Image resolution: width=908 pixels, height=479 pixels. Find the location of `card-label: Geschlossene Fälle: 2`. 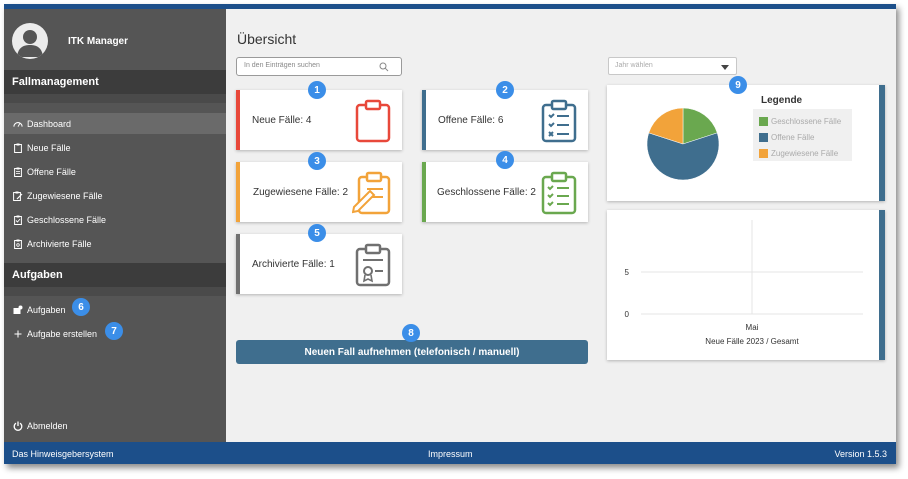

card-label: Geschlossene Fälle: 2 is located at coordinates (486, 192).